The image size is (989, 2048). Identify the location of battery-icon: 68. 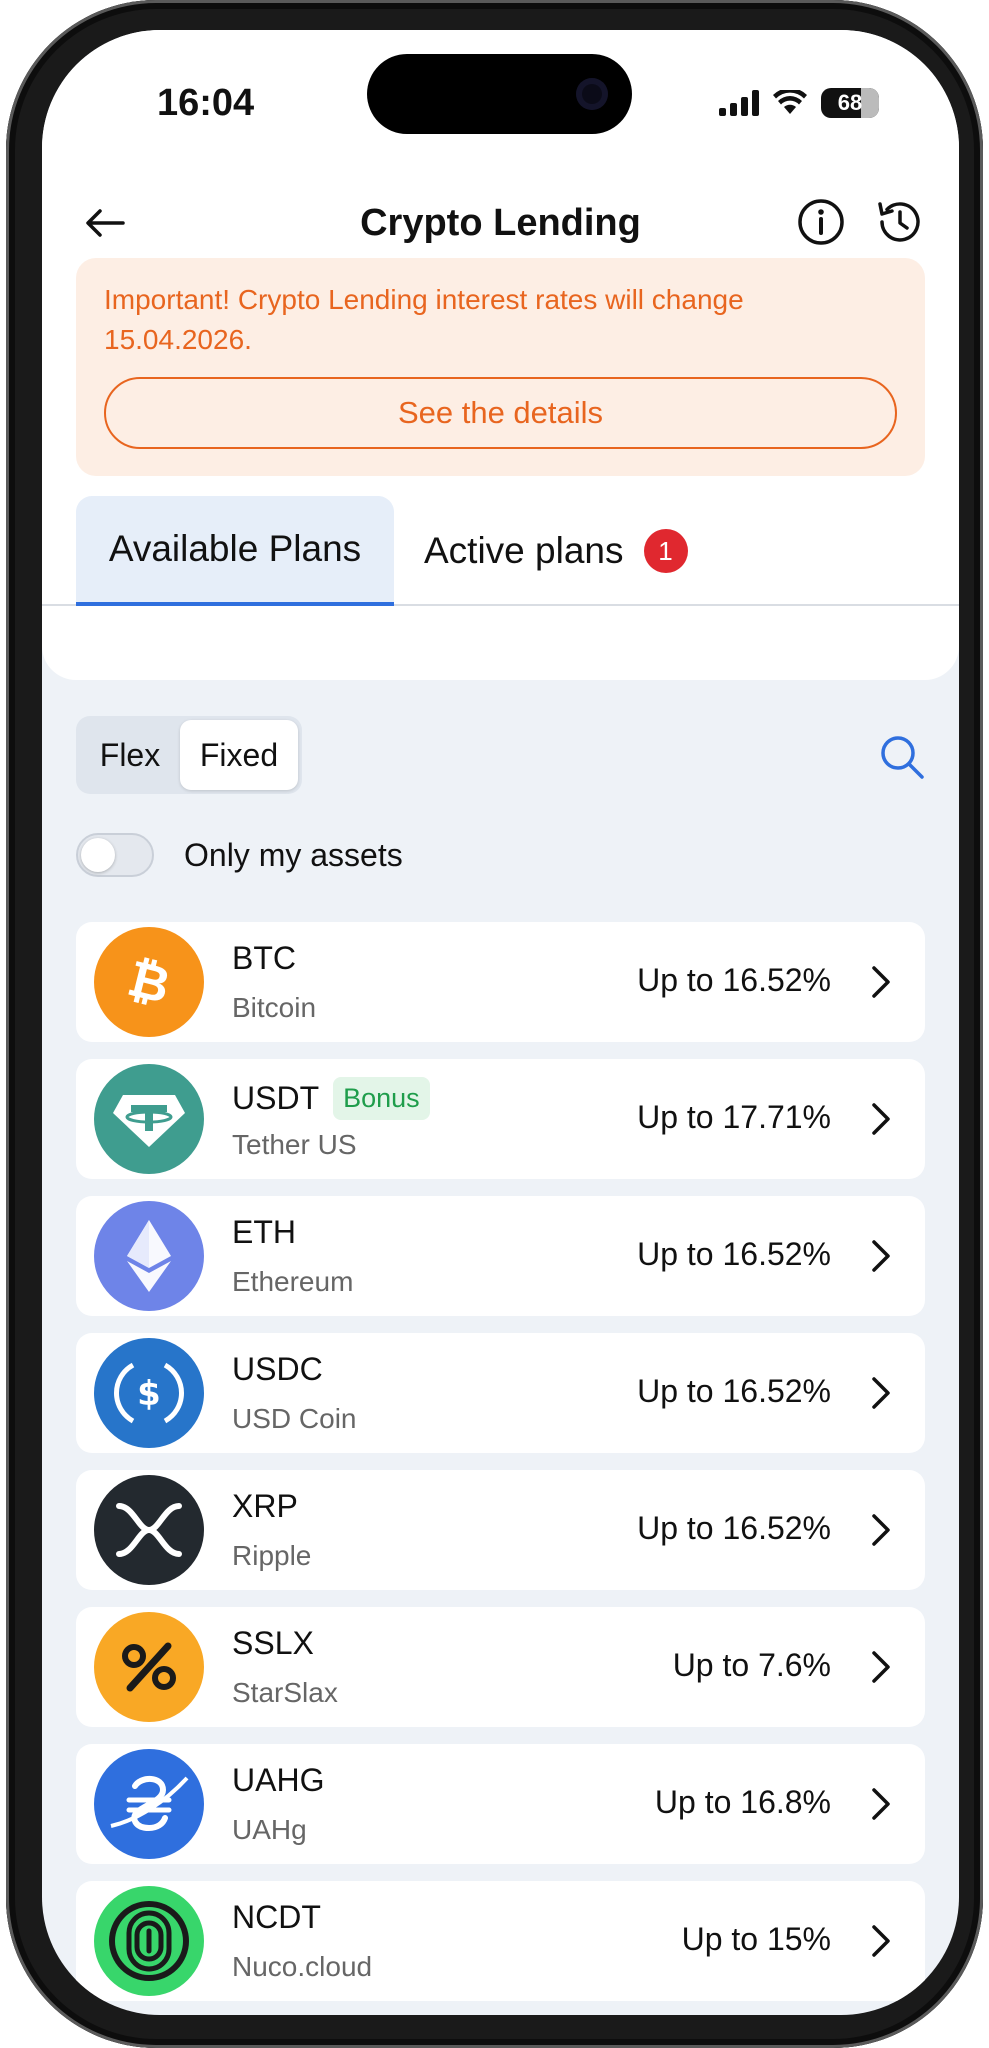
(850, 103).